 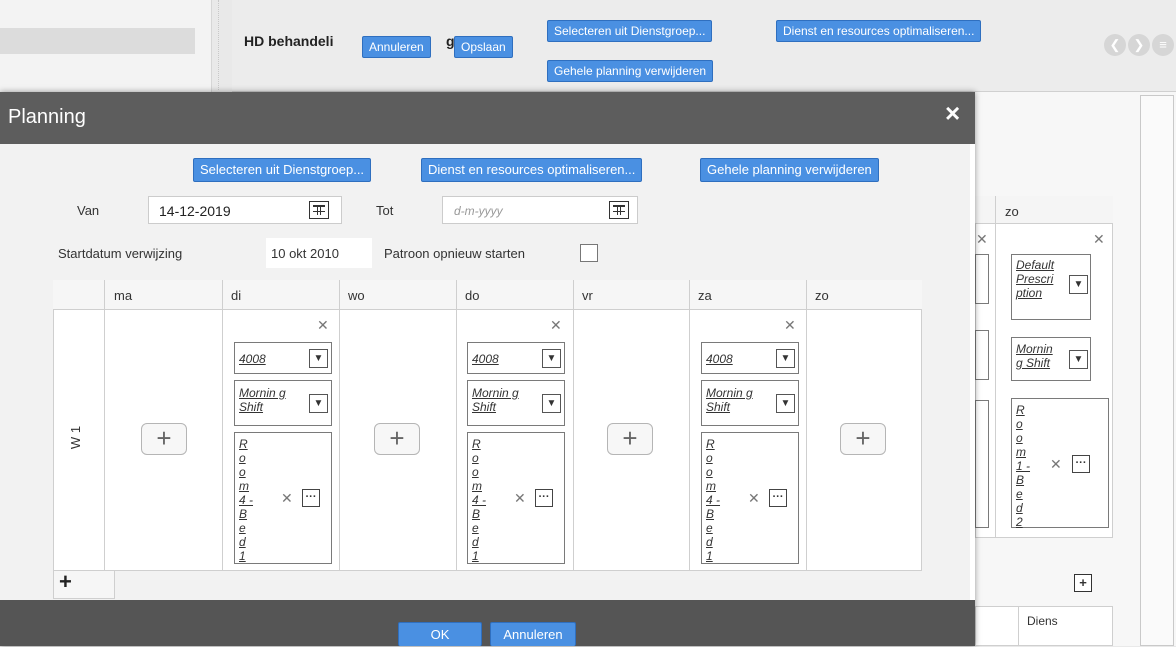 I want to click on prescription-link: Default Prescri ption, so click(x=1039, y=279).